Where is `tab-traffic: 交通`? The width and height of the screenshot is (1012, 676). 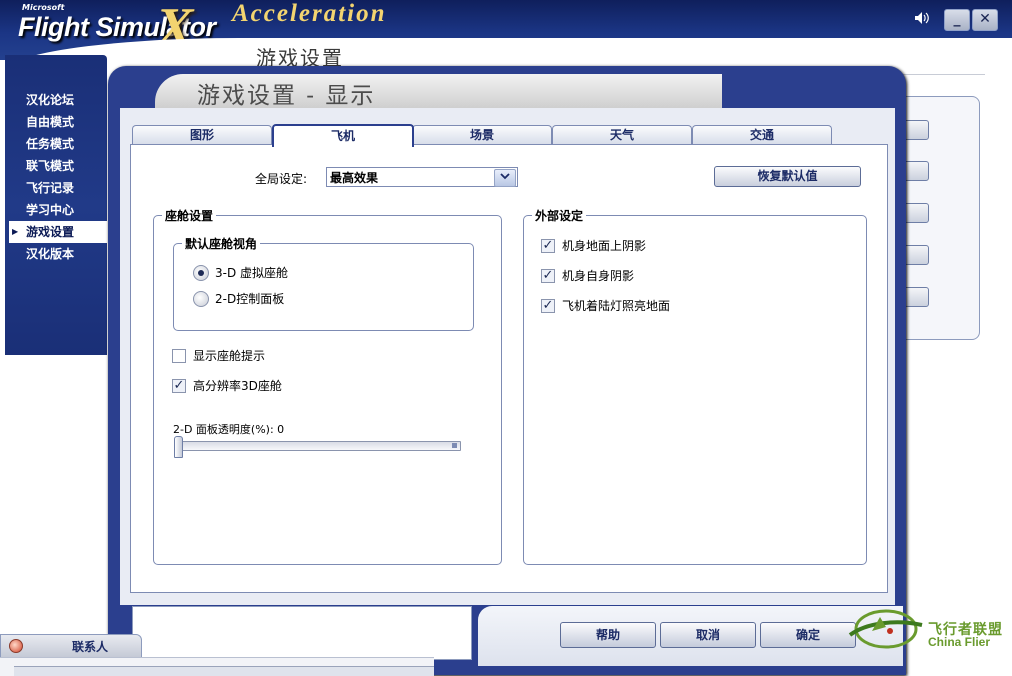
tab-traffic: 交通 is located at coordinates (762, 135).